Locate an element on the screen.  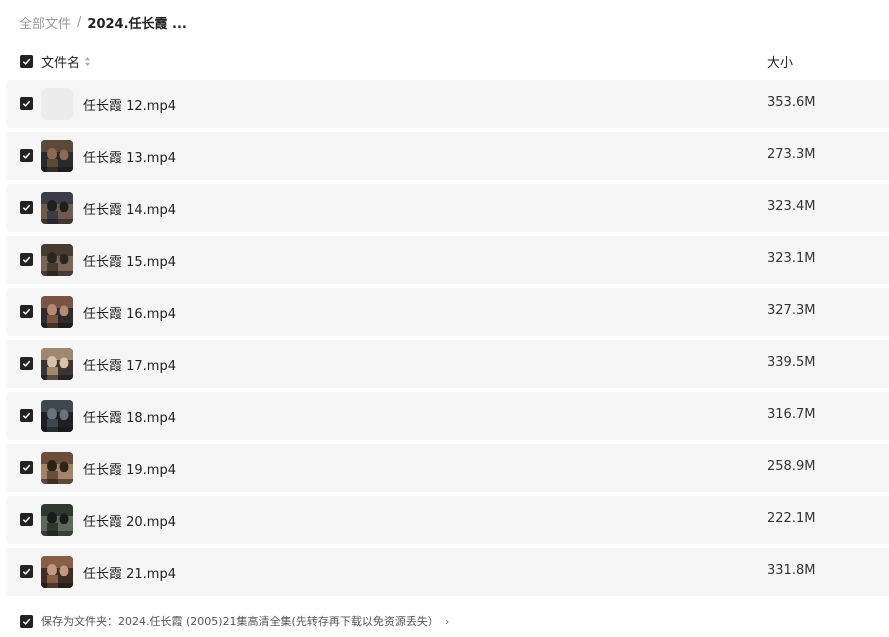
file-row: 任长霞 18.mp4 316.7M is located at coordinates (448, 416).